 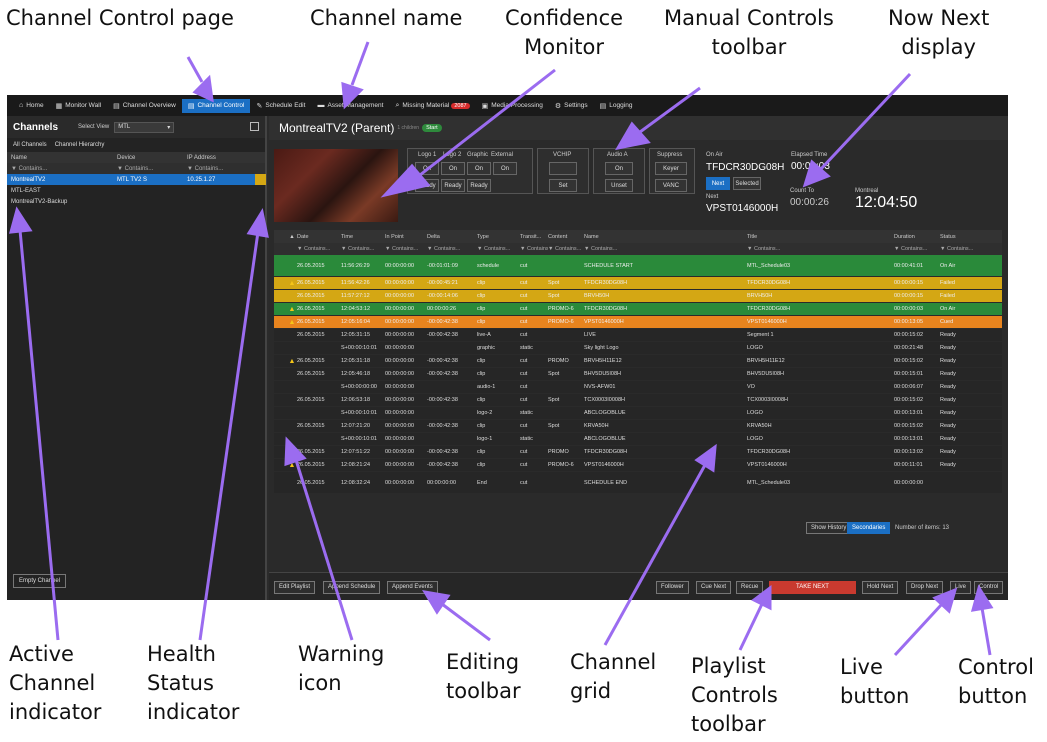 What do you see at coordinates (30, 145) in the screenshot?
I see `tab-all-channels: All Channels` at bounding box center [30, 145].